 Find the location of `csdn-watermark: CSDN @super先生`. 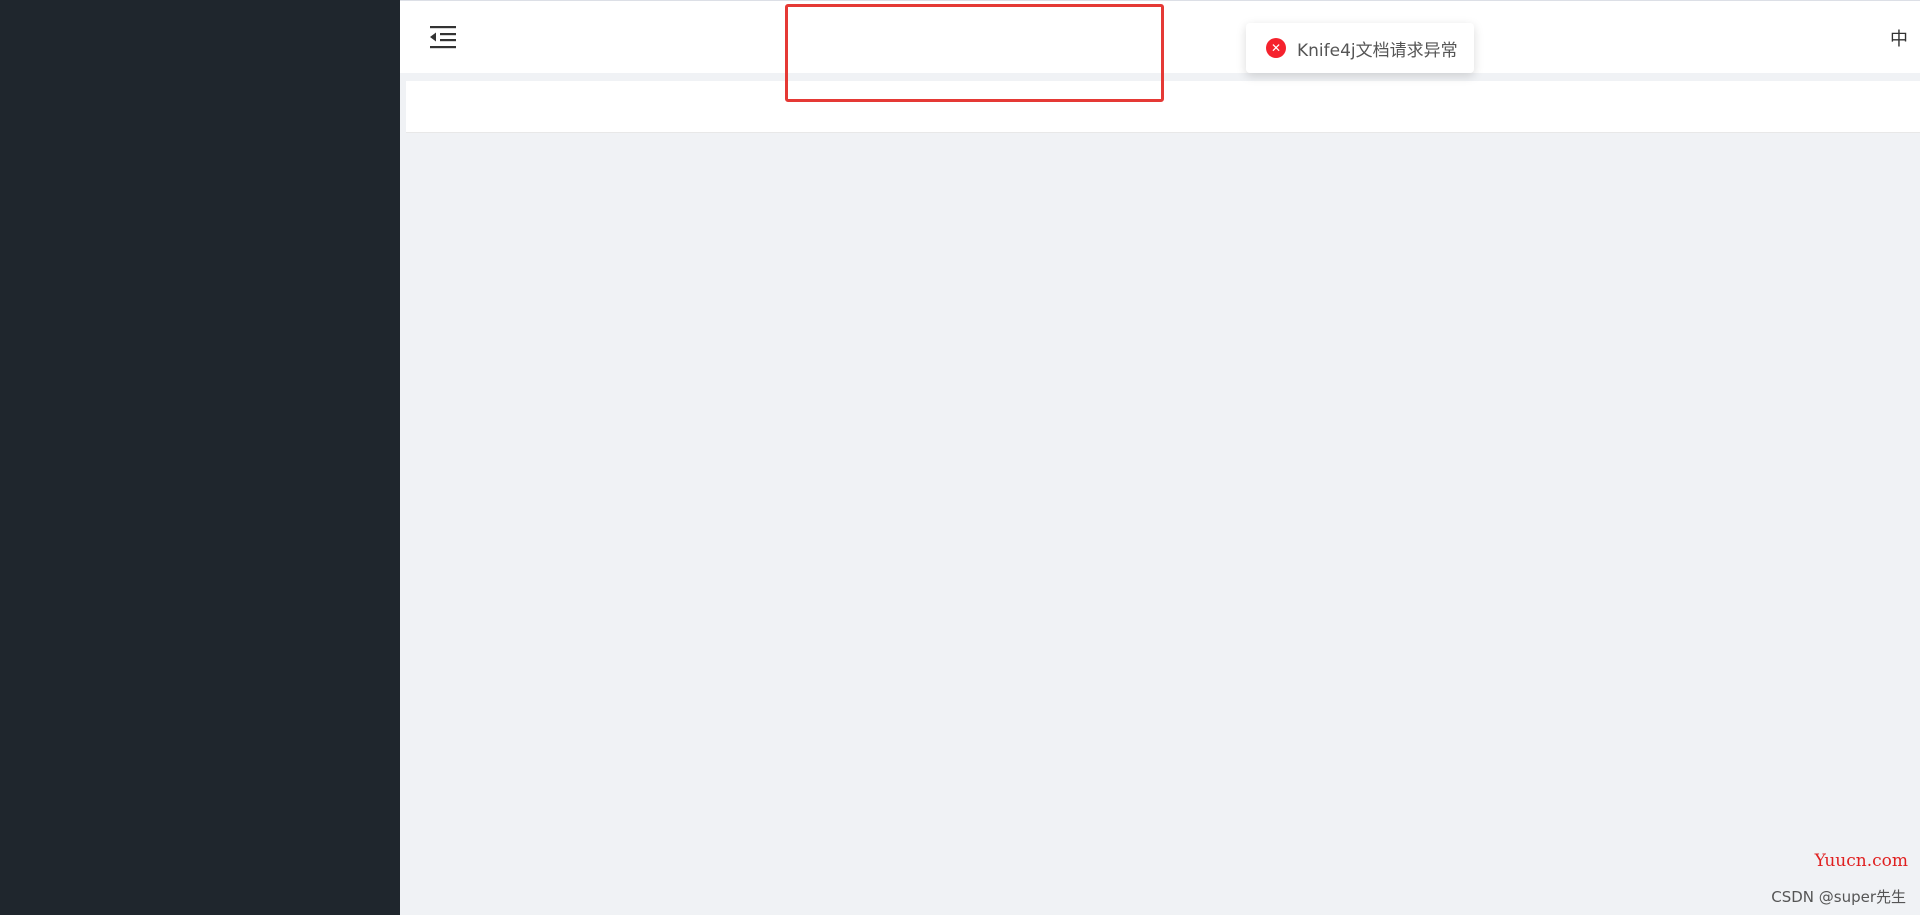

csdn-watermark: CSDN @super先生 is located at coordinates (1838, 897).